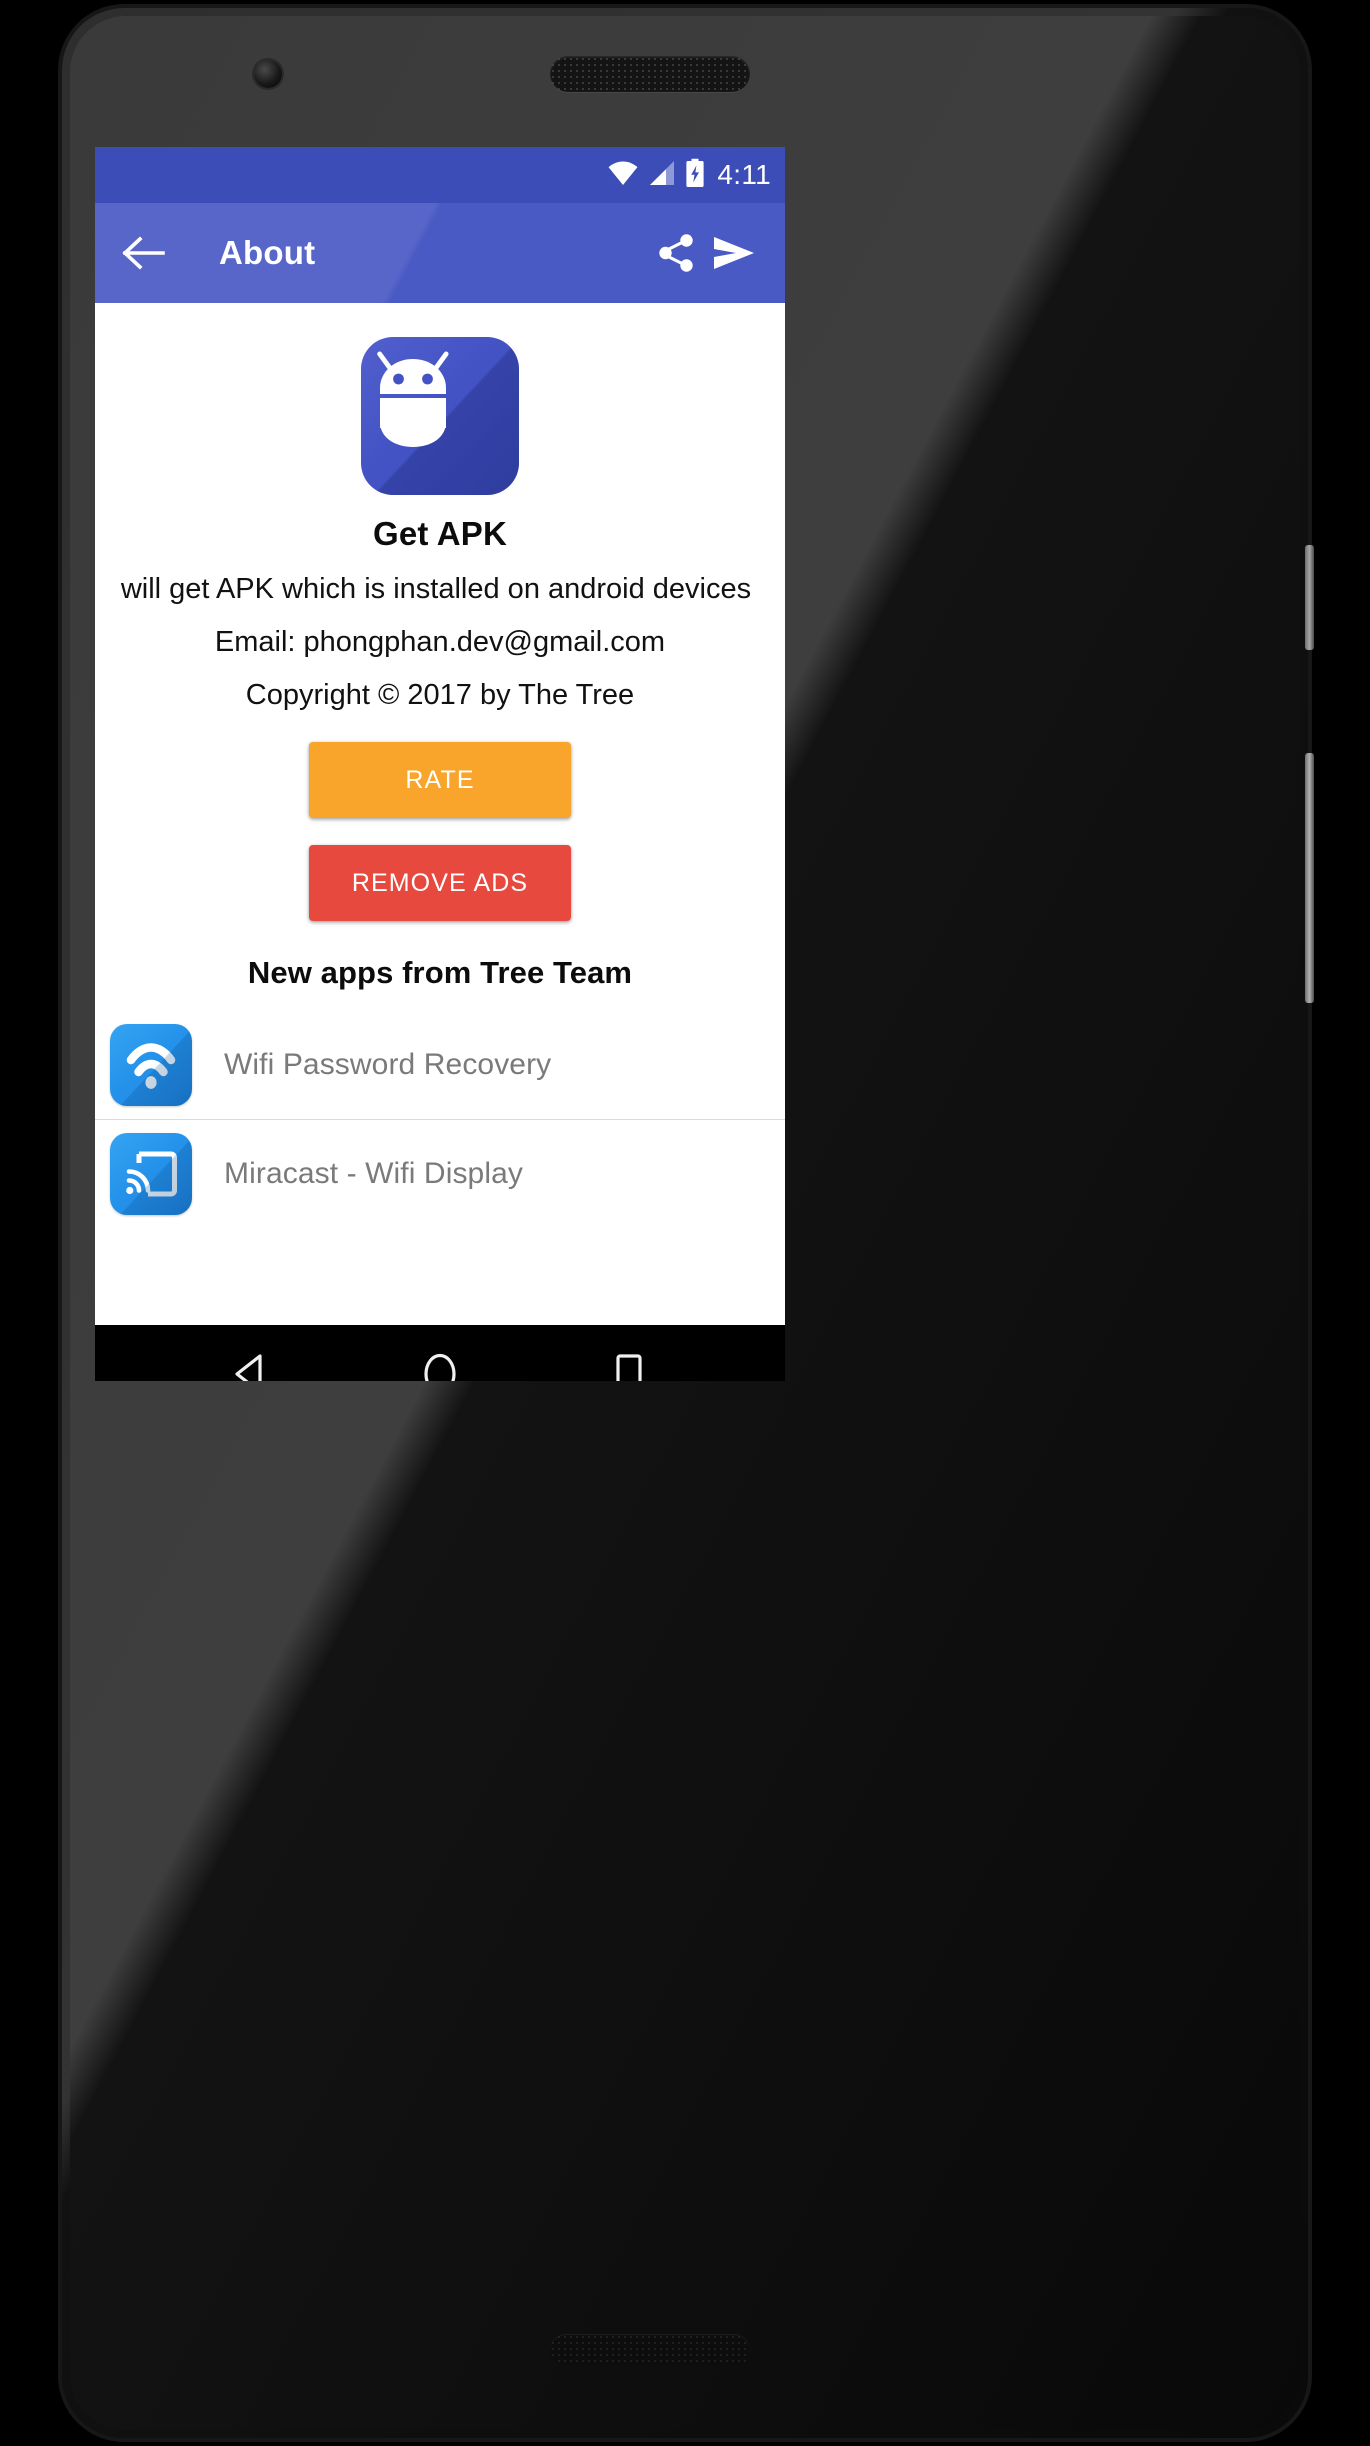 The width and height of the screenshot is (1370, 2446). I want to click on remove-ads-button: REMOVE ADS, so click(440, 883).